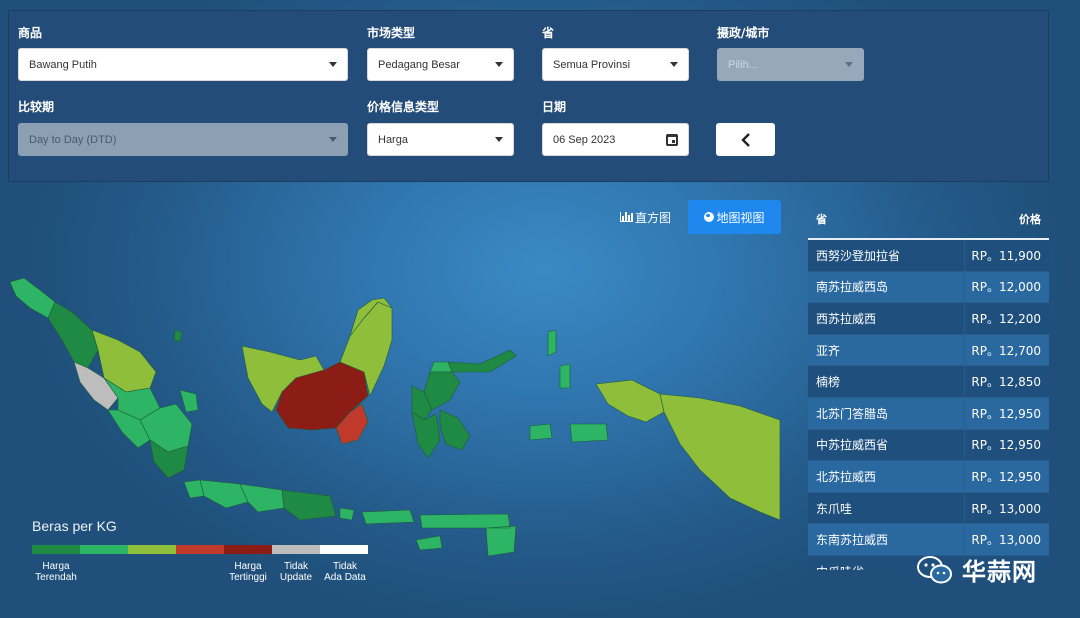 The height and width of the screenshot is (618, 1080). Describe the element at coordinates (344, 549) in the screenshot. I see `legend-swatch-no-data` at that location.